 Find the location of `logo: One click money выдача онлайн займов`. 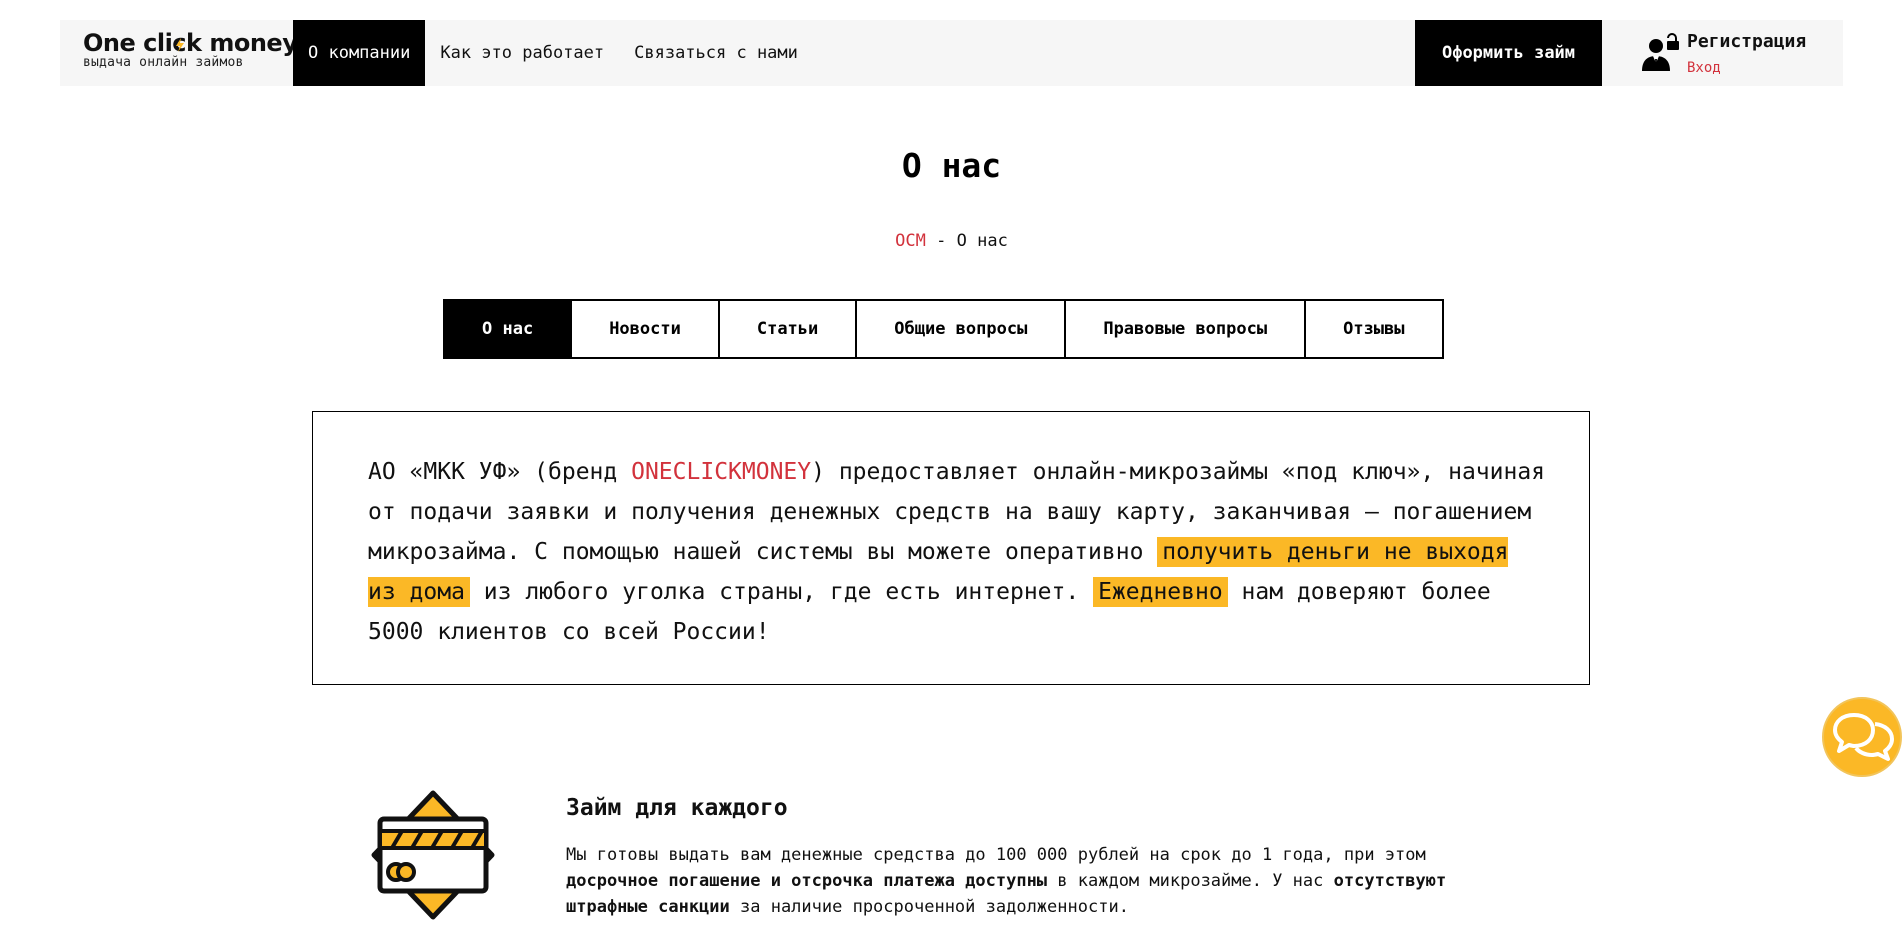

logo: One click money выдача онлайн займов is located at coordinates (190, 49).